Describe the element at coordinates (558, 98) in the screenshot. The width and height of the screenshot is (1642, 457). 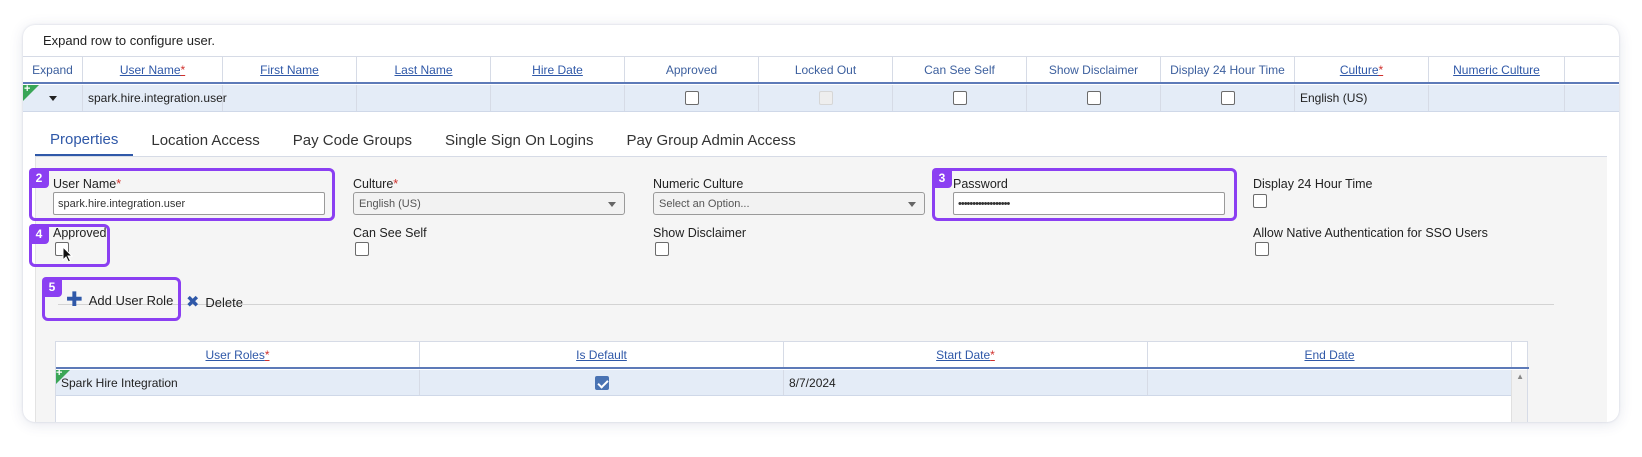
I see `cell-hire-date` at that location.